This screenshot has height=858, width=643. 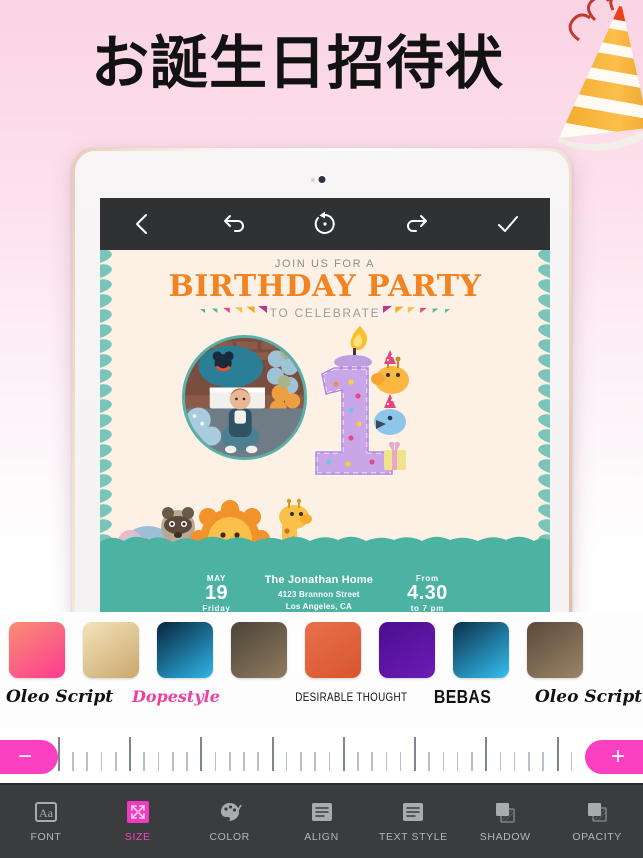 I want to click on decrease-size-button: −, so click(x=29, y=756).